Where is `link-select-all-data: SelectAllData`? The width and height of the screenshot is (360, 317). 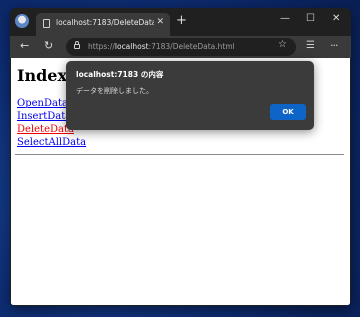 link-select-all-data: SelectAllData is located at coordinates (51, 142).